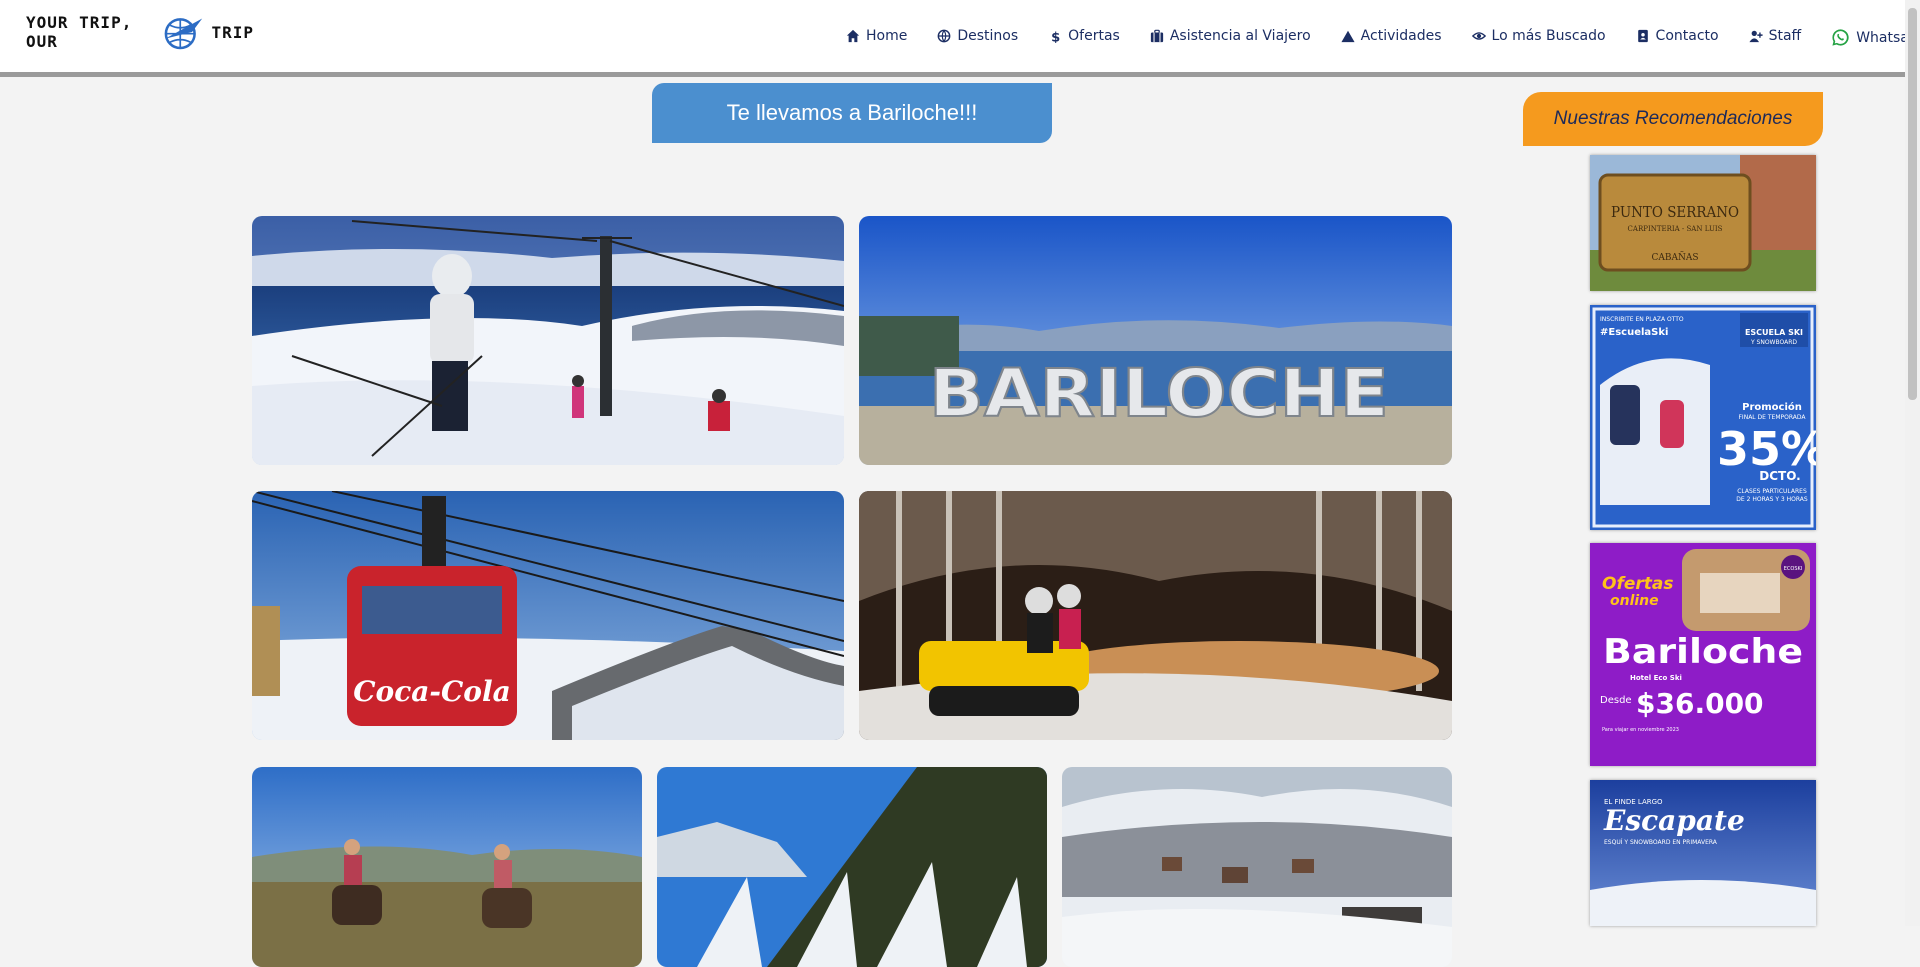  I want to click on ad2-desc2: DE 2 HORAS Y 3 HORAS, so click(1772, 499).